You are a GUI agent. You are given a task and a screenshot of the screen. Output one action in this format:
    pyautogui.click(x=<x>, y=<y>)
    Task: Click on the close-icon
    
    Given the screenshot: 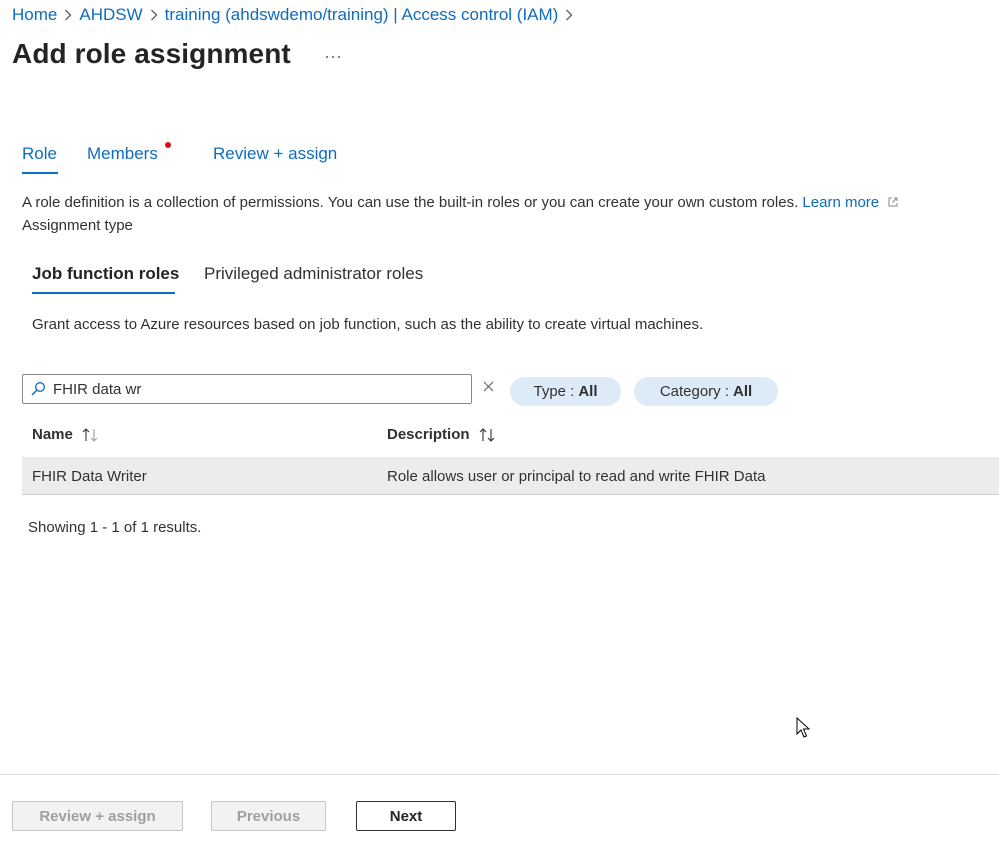 What is the action you would take?
    pyautogui.click(x=488, y=386)
    